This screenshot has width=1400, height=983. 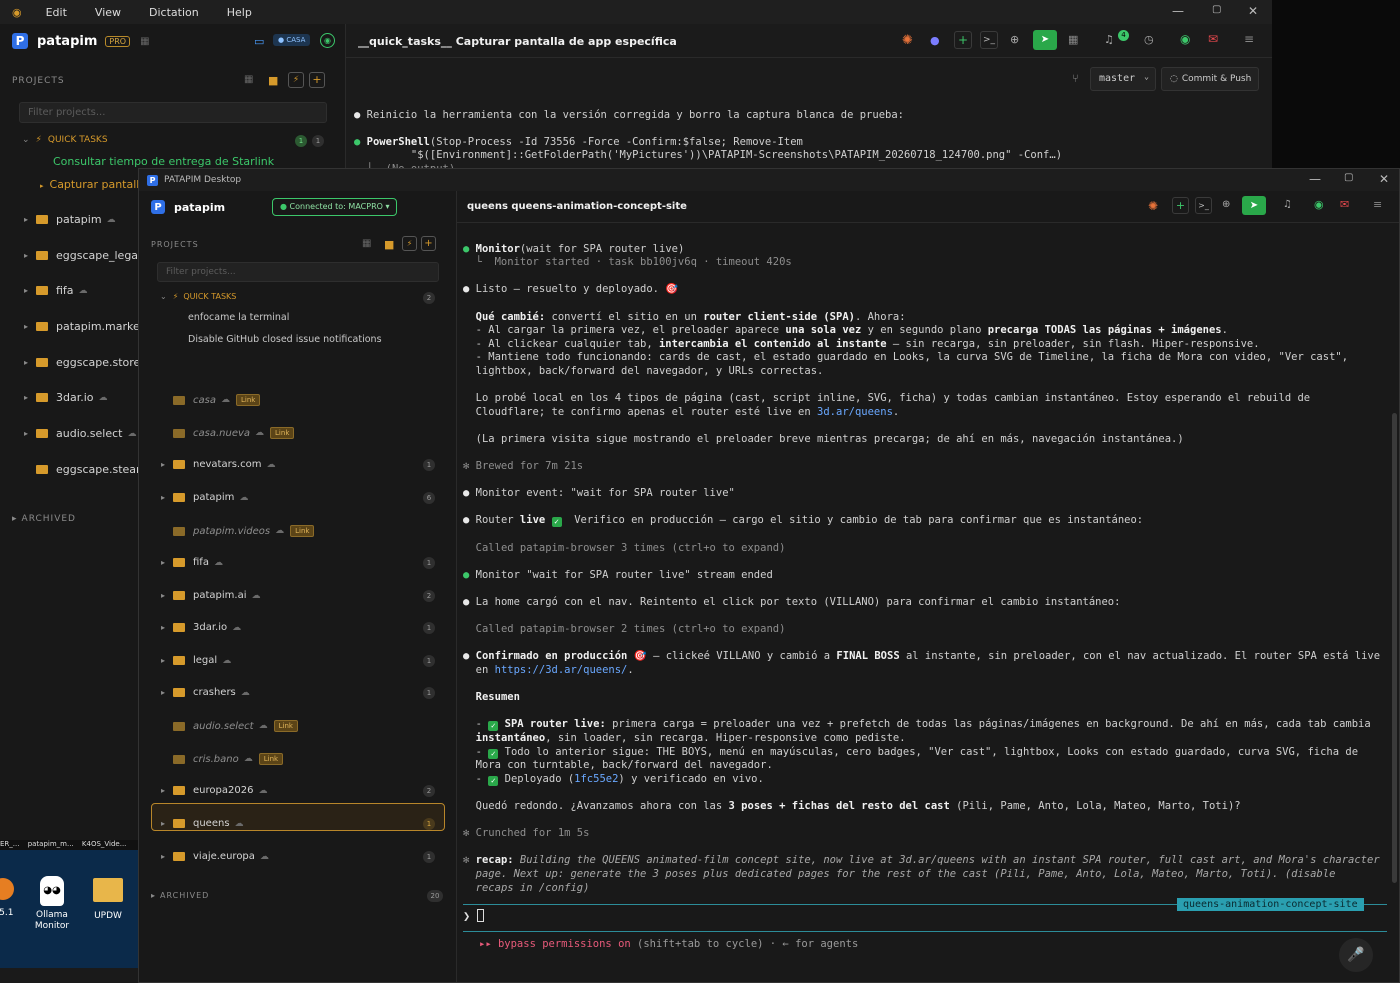 I want to click on grid-icon: ▦, so click(x=144, y=41).